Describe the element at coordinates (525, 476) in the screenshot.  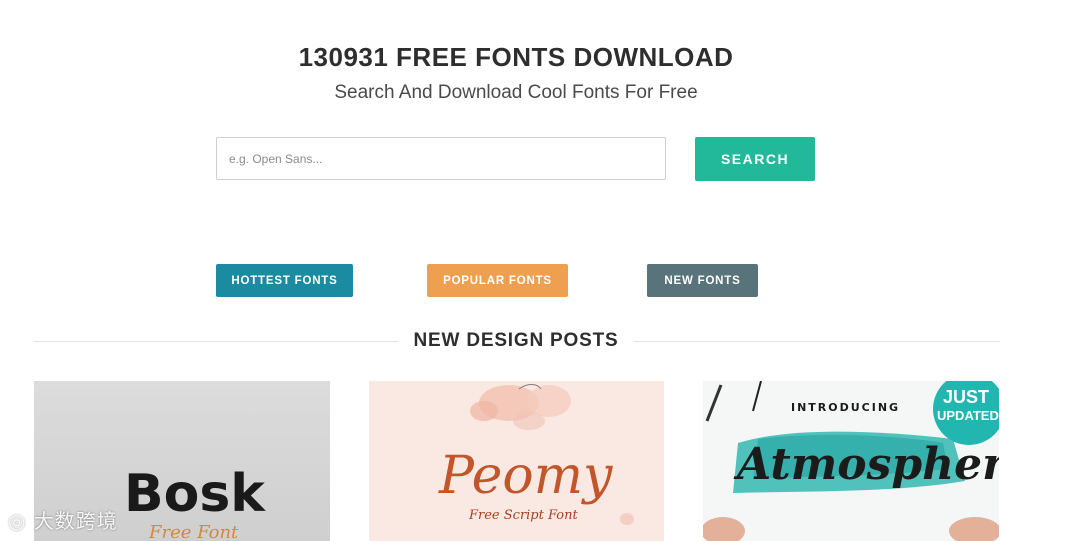
I see `post-title: Peomy` at that location.